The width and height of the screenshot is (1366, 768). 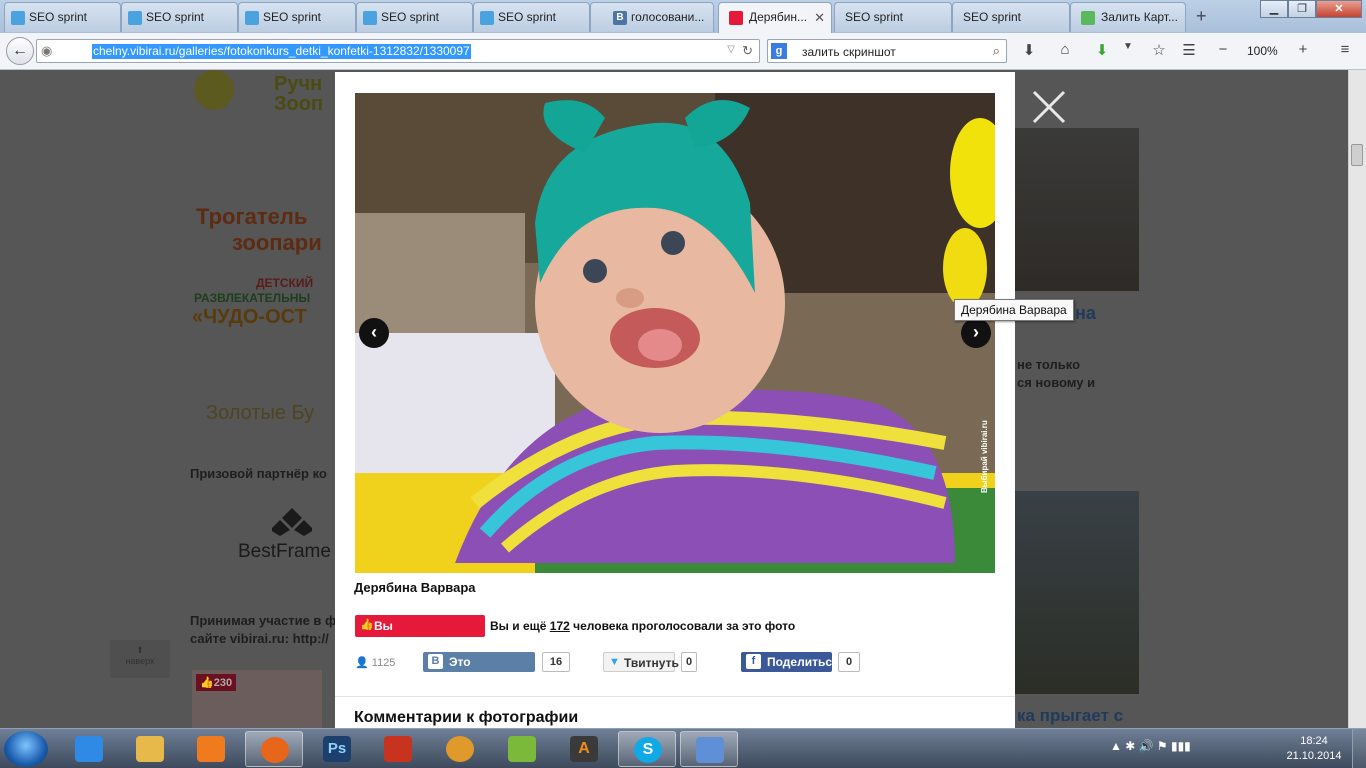 What do you see at coordinates (1357, 155) in the screenshot?
I see `scrollbar-thumb` at bounding box center [1357, 155].